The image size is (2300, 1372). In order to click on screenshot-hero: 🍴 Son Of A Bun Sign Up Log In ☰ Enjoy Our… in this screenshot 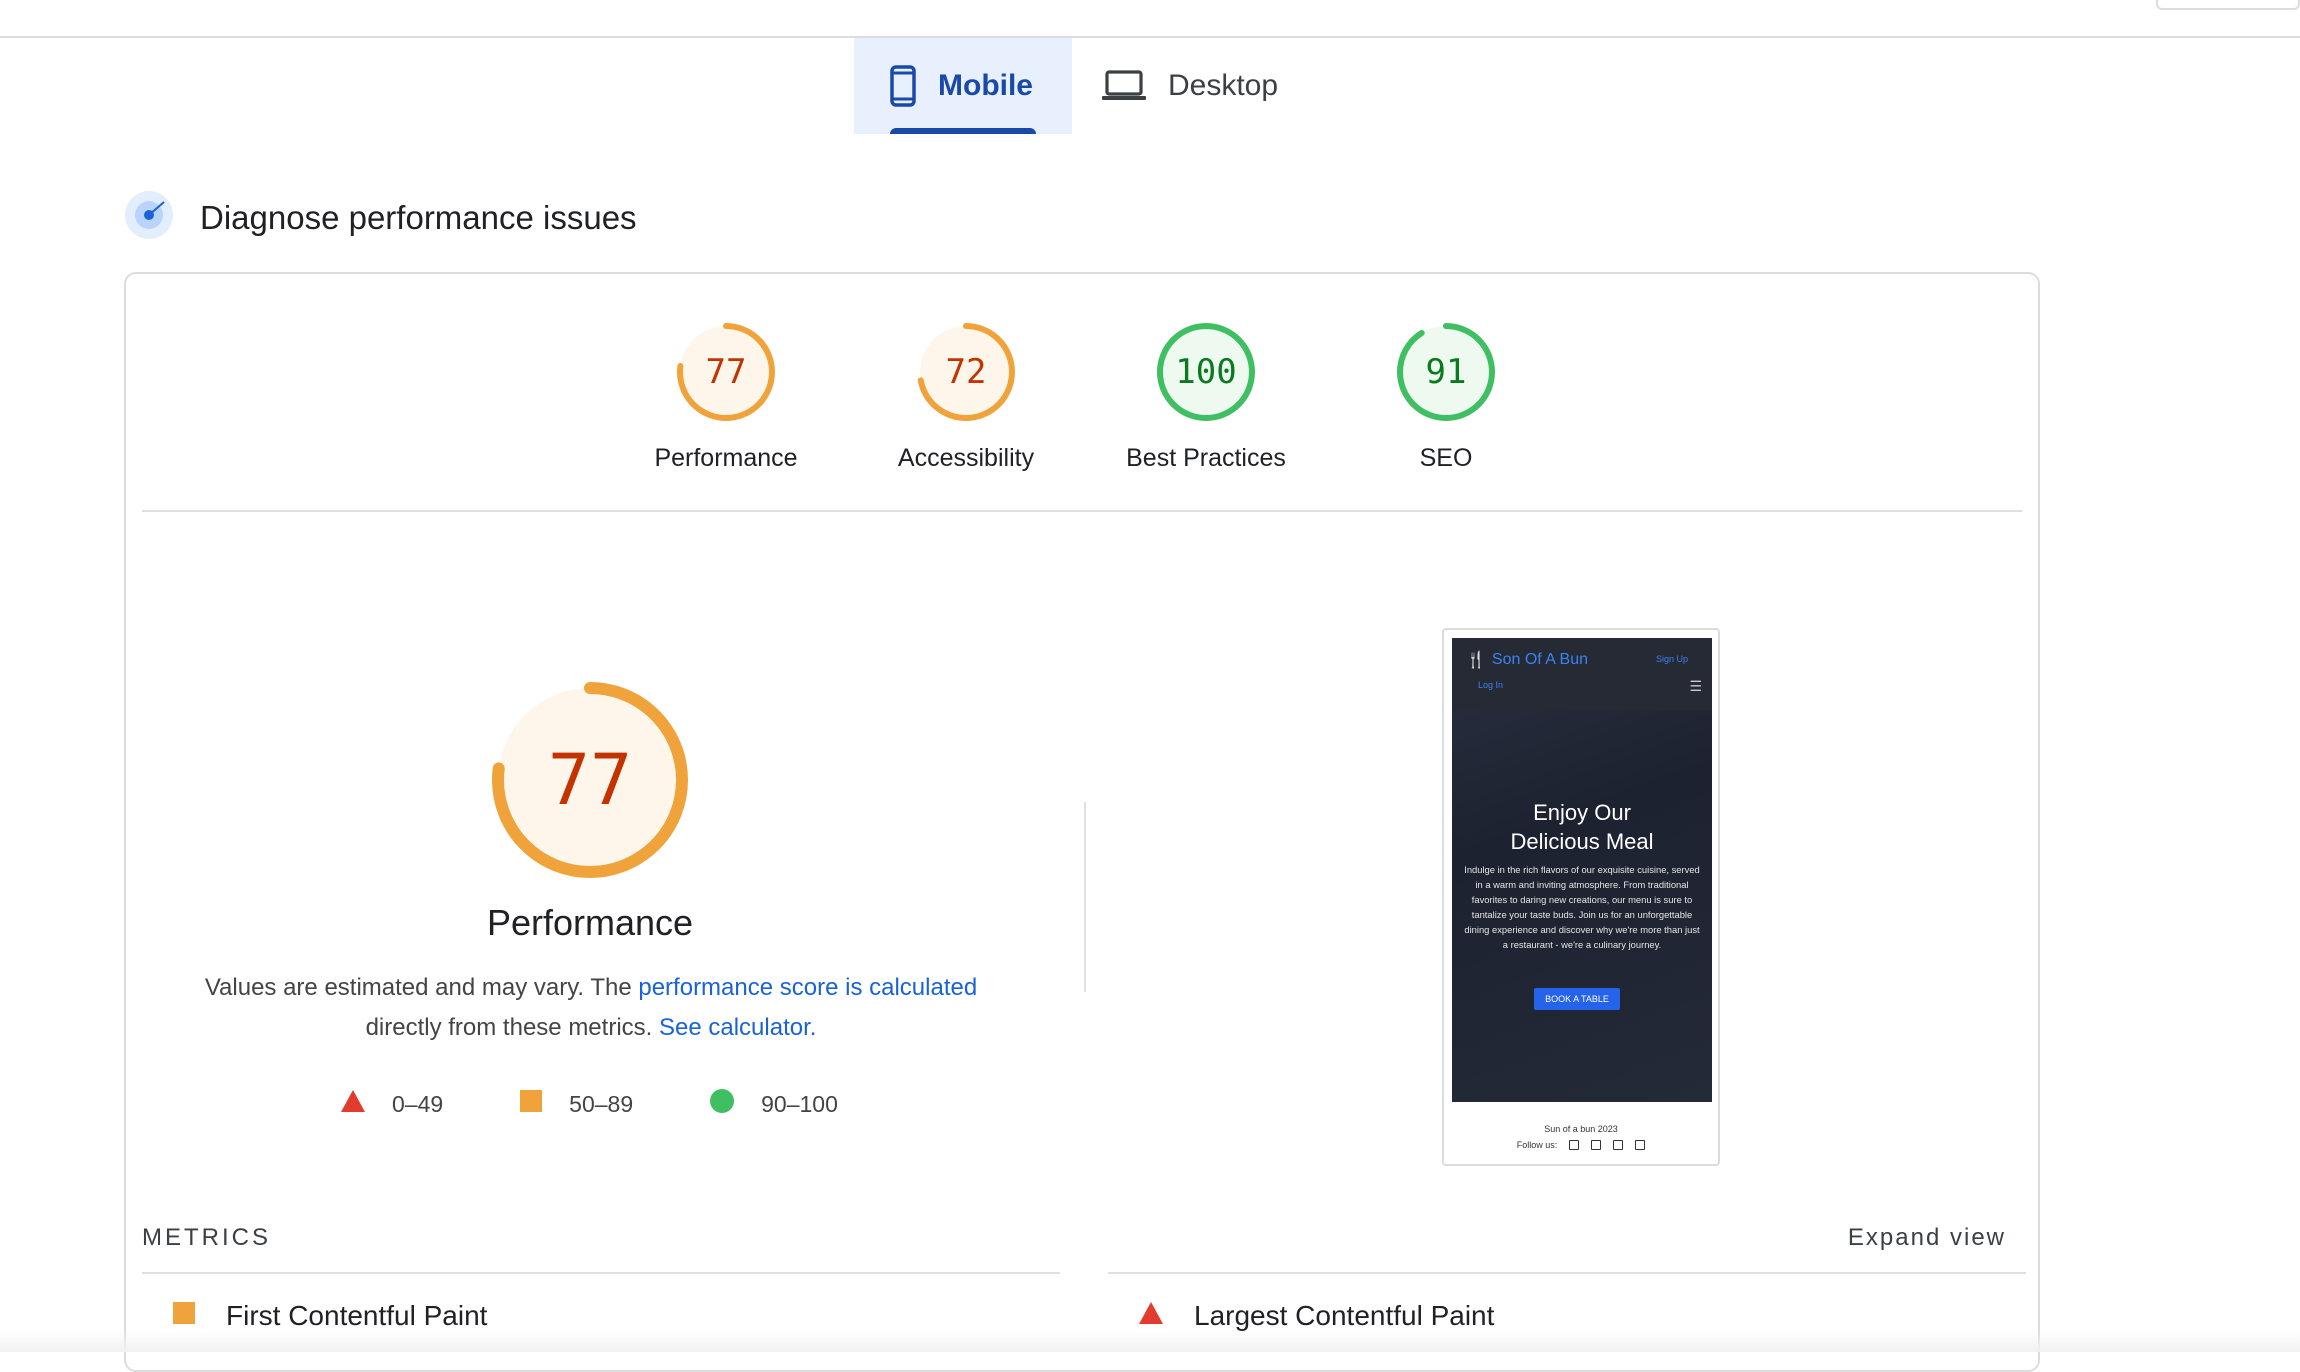, I will do `click(1582, 870)`.